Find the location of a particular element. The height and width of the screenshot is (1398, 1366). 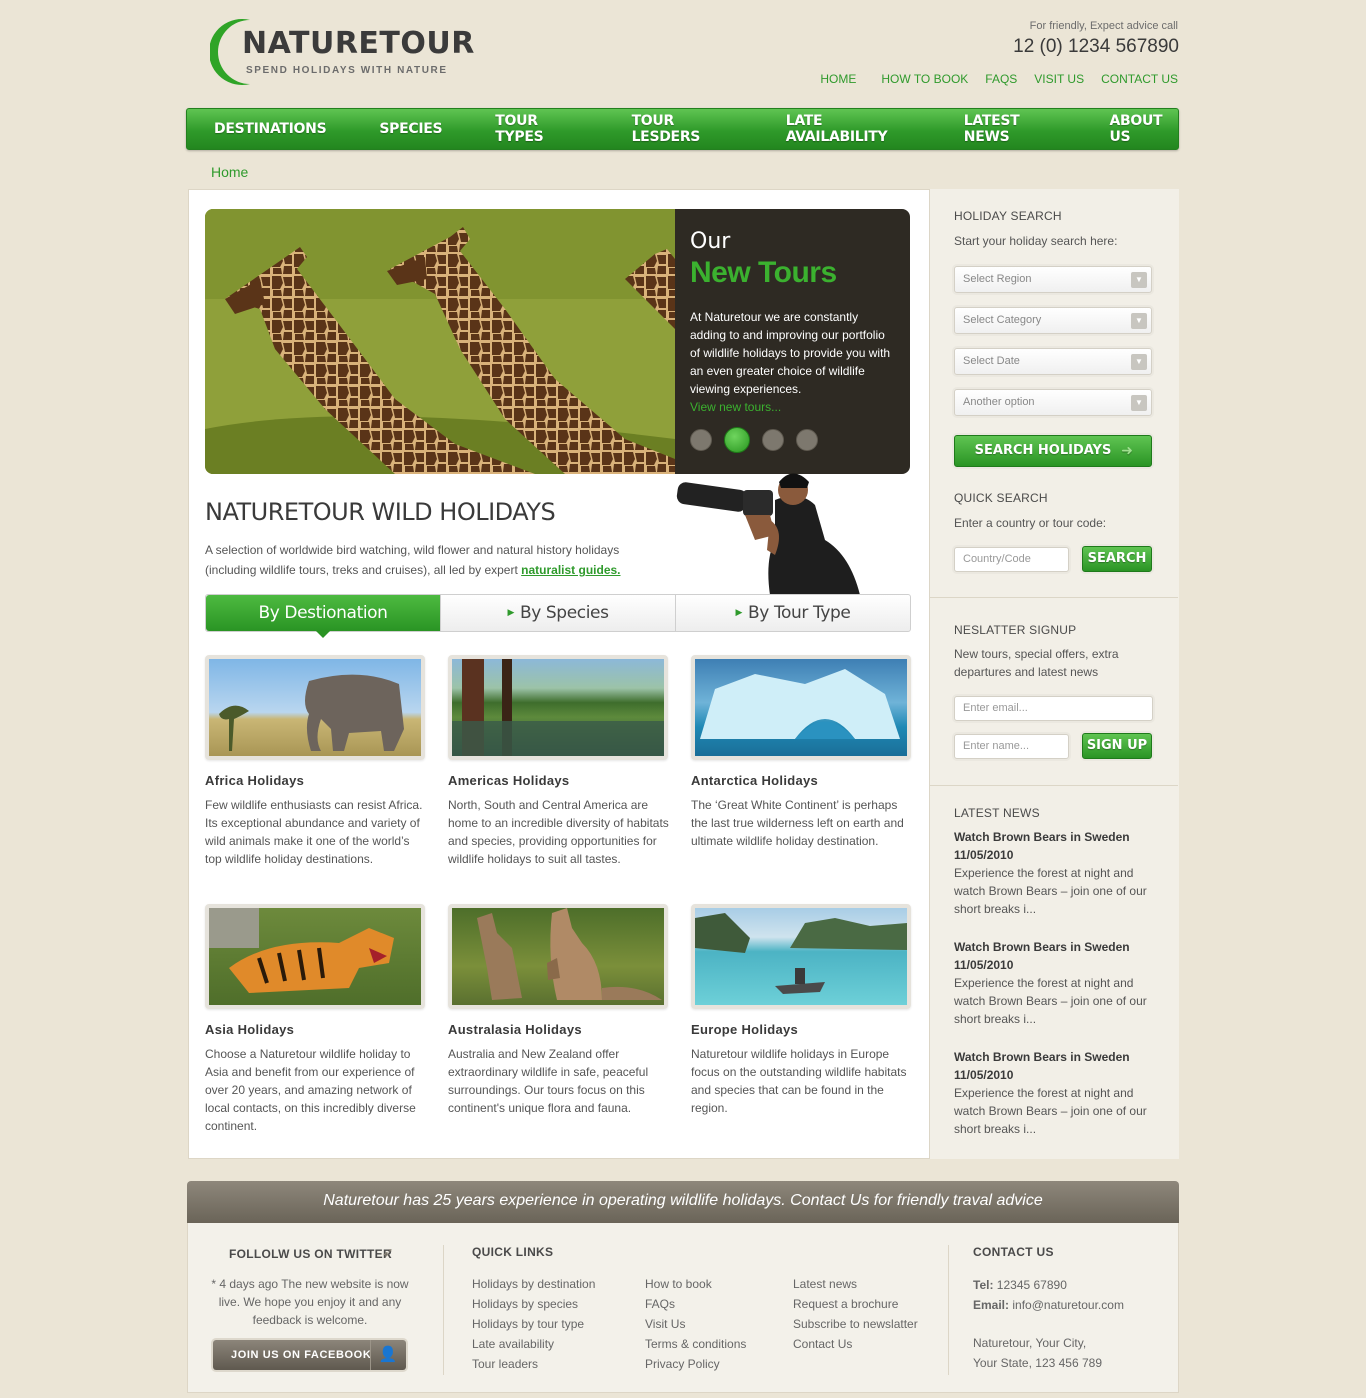

nav-about-us: ABOUT US is located at coordinates (1143, 129).